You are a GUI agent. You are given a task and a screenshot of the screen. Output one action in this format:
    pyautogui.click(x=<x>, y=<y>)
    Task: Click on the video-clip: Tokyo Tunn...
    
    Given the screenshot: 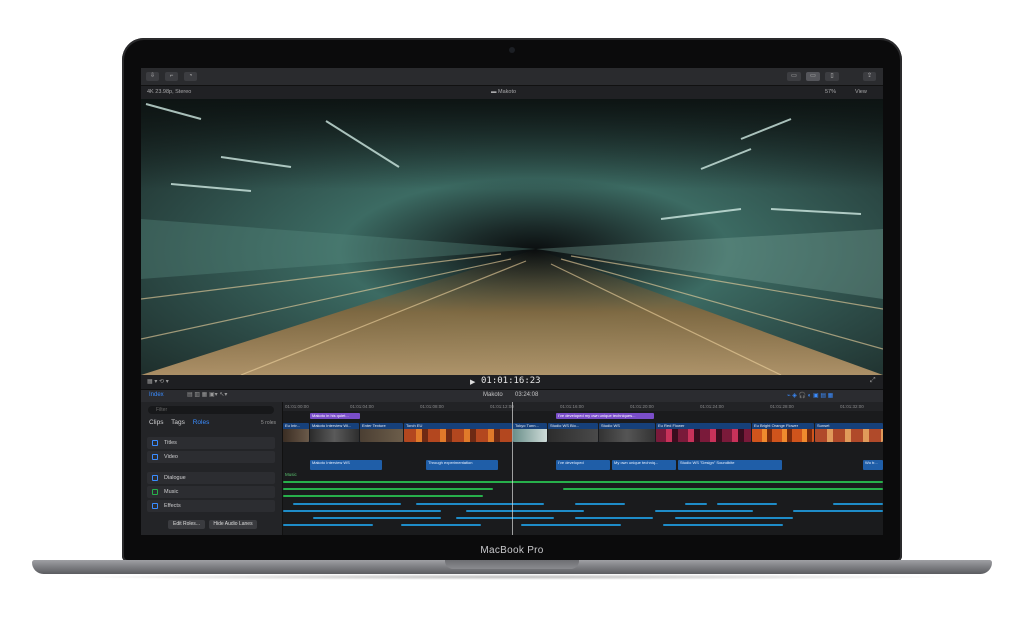 What is the action you would take?
    pyautogui.click(x=530, y=432)
    